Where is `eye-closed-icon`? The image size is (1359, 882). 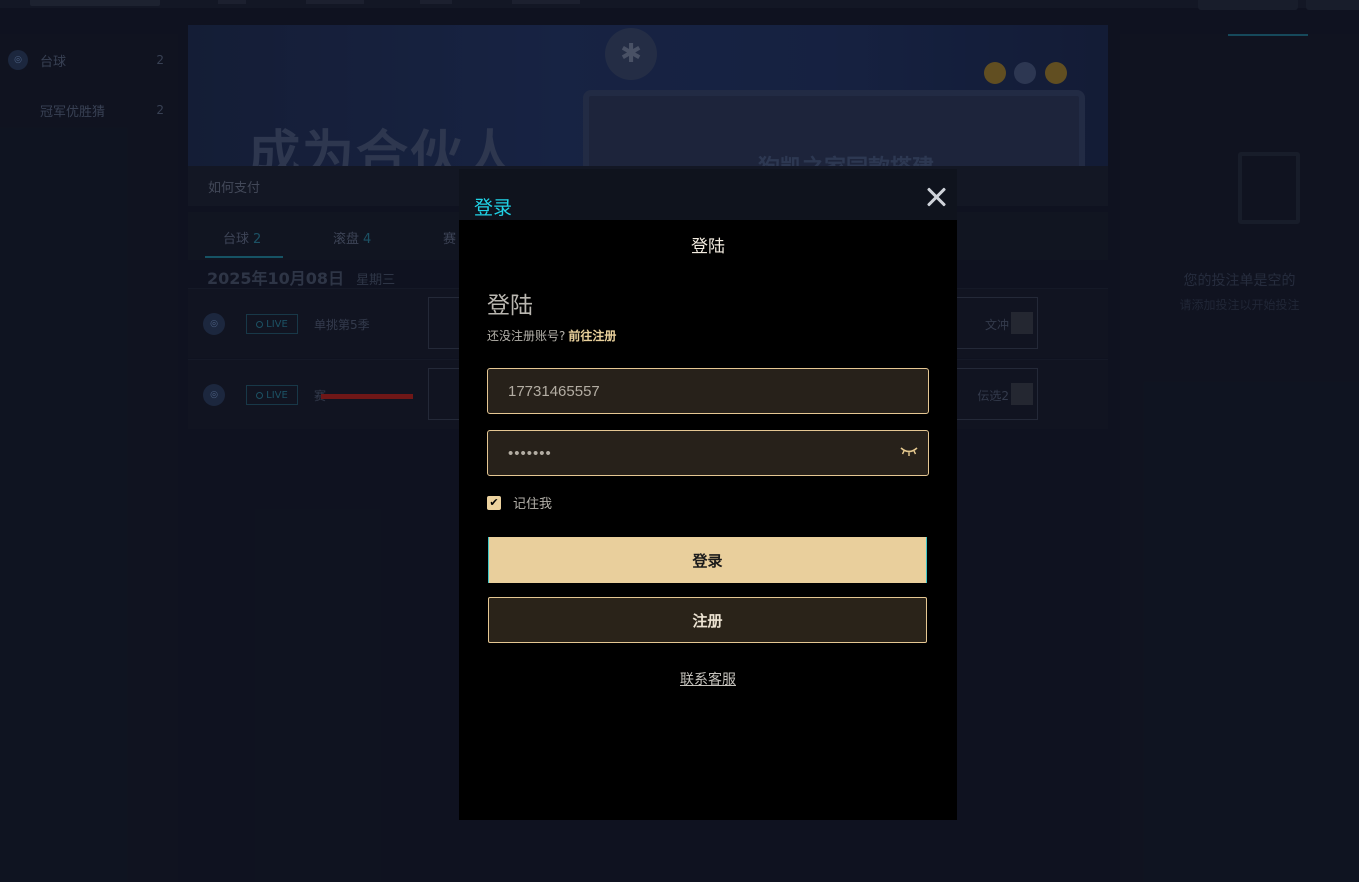 eye-closed-icon is located at coordinates (909, 451).